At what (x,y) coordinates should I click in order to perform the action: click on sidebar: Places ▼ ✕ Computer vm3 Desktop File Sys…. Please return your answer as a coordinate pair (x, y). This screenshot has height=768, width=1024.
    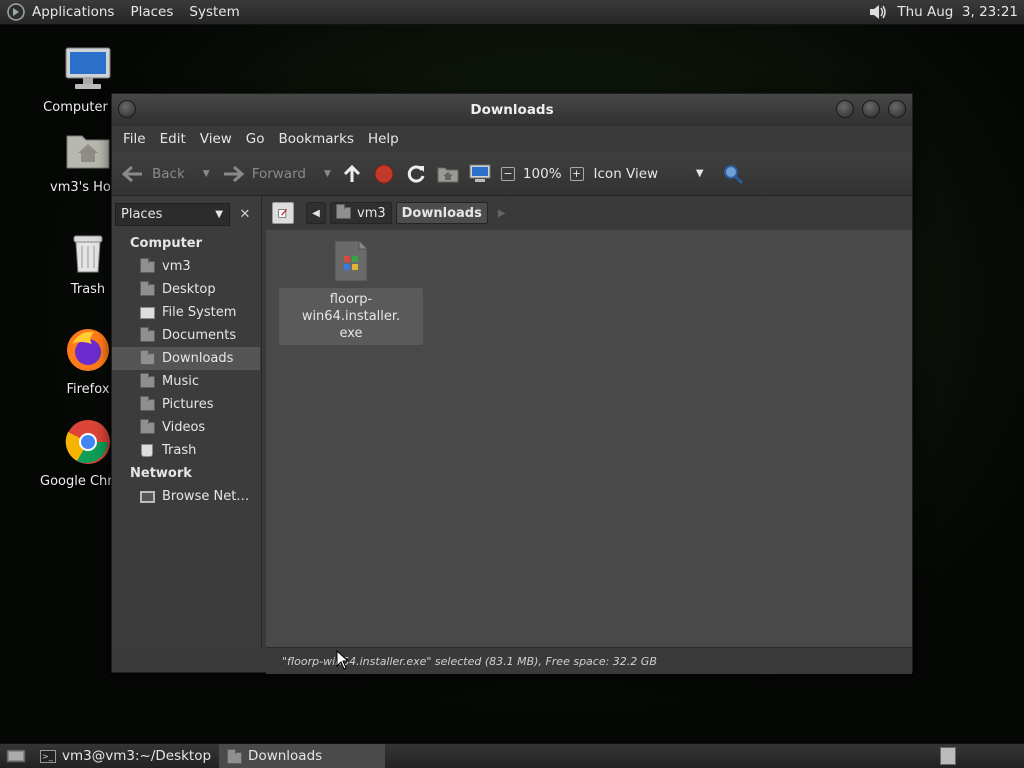
    Looking at the image, I should click on (187, 421).